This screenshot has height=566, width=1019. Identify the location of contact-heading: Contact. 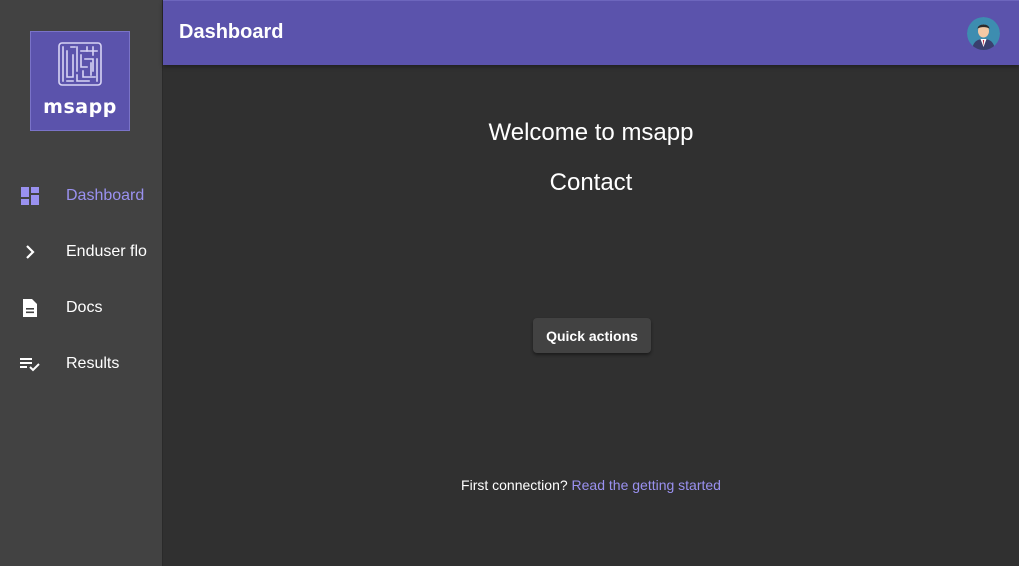
(591, 182).